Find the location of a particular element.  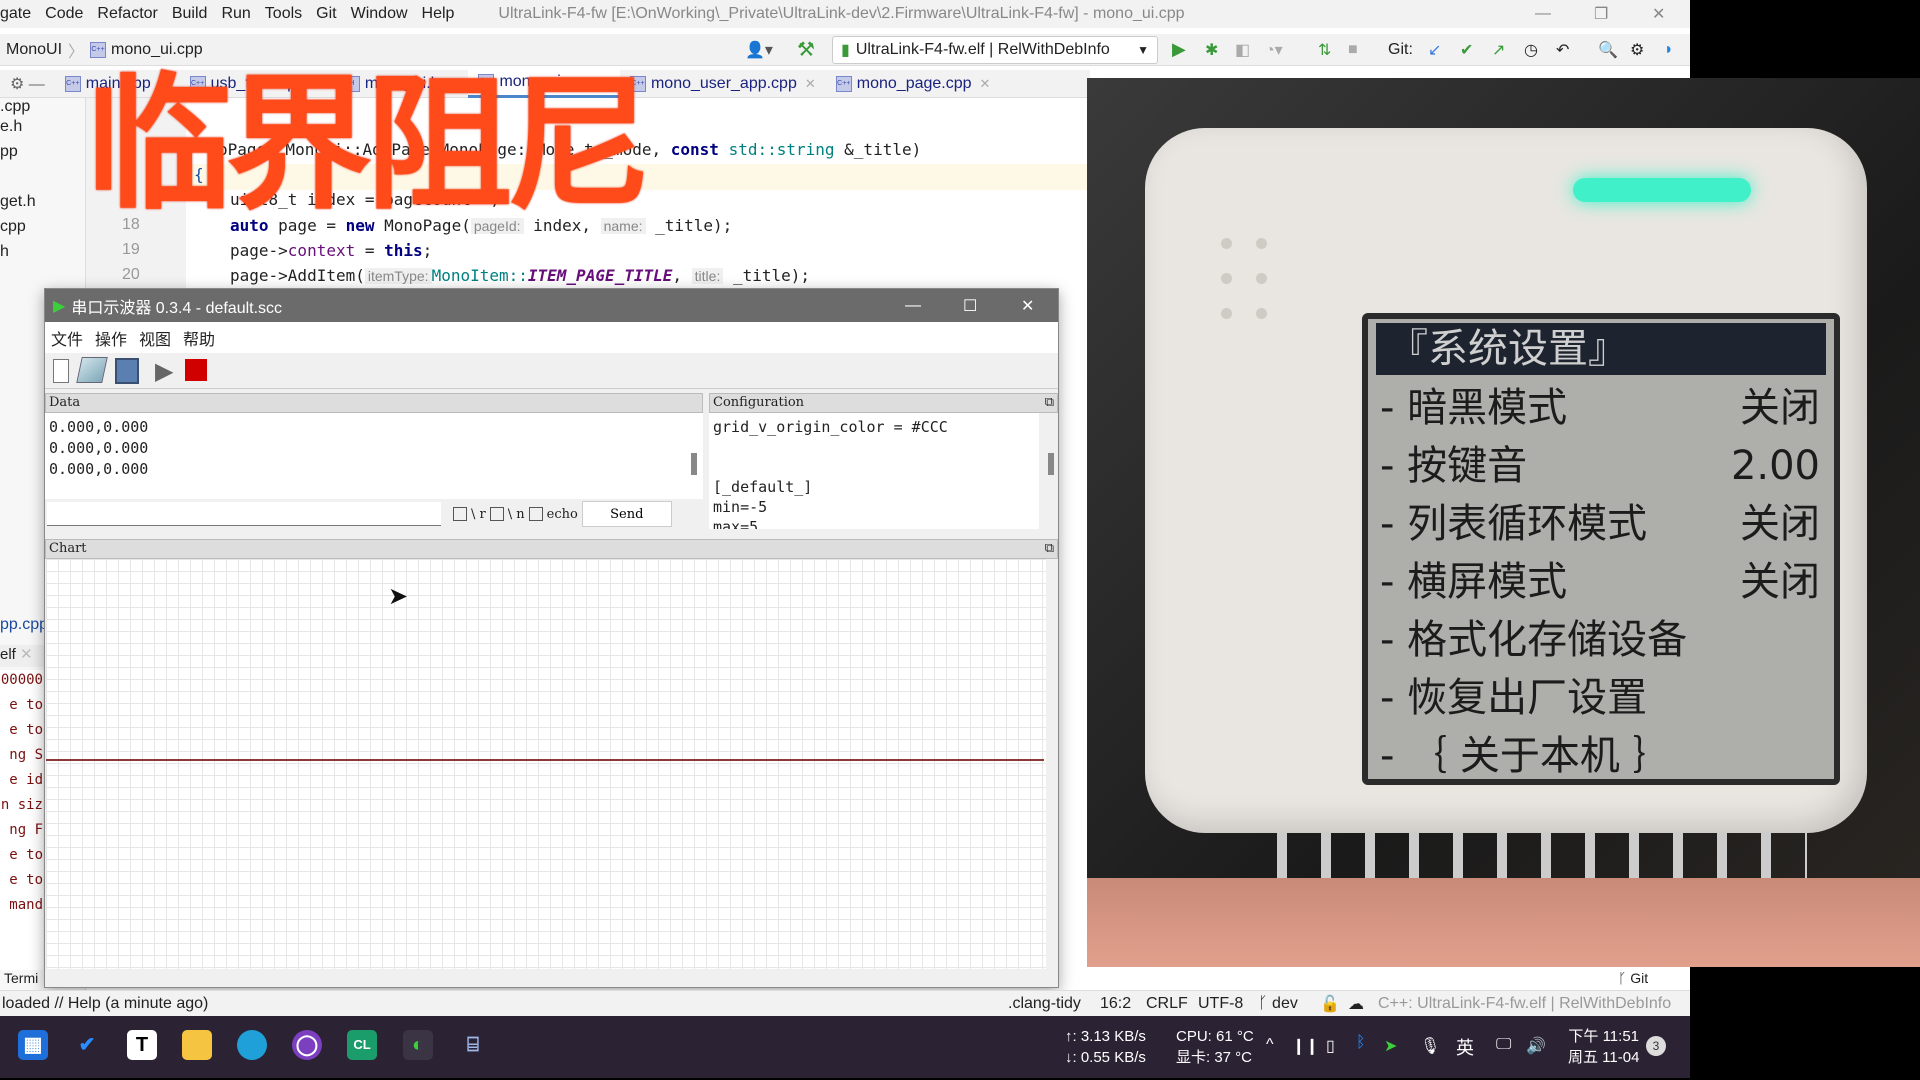

menu-window: Window is located at coordinates (379, 14).